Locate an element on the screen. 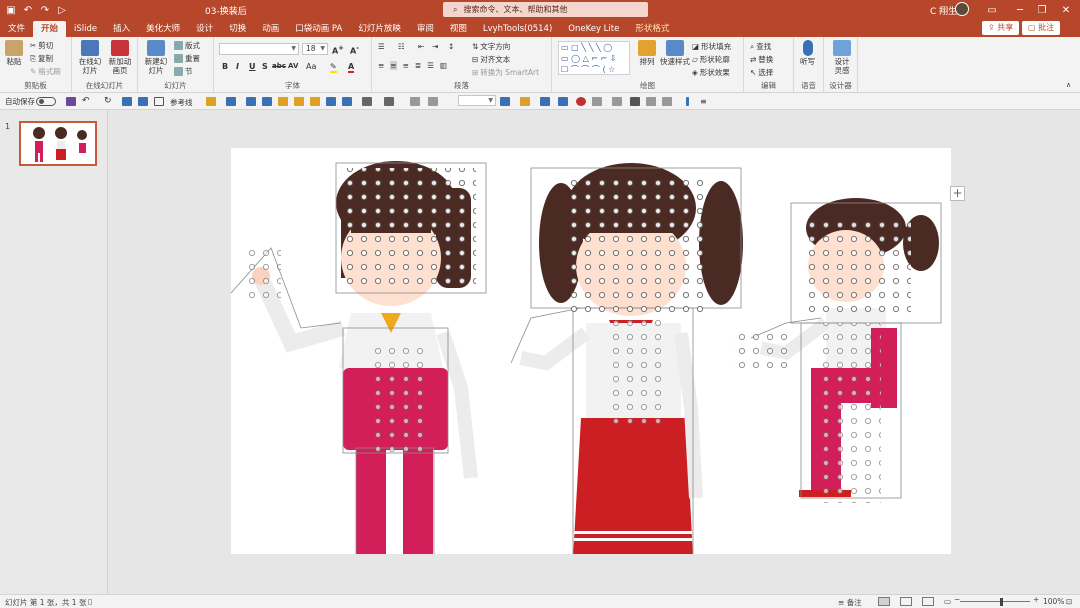 The image size is (1080, 608). distribute-icon is located at coordinates (331, 101).